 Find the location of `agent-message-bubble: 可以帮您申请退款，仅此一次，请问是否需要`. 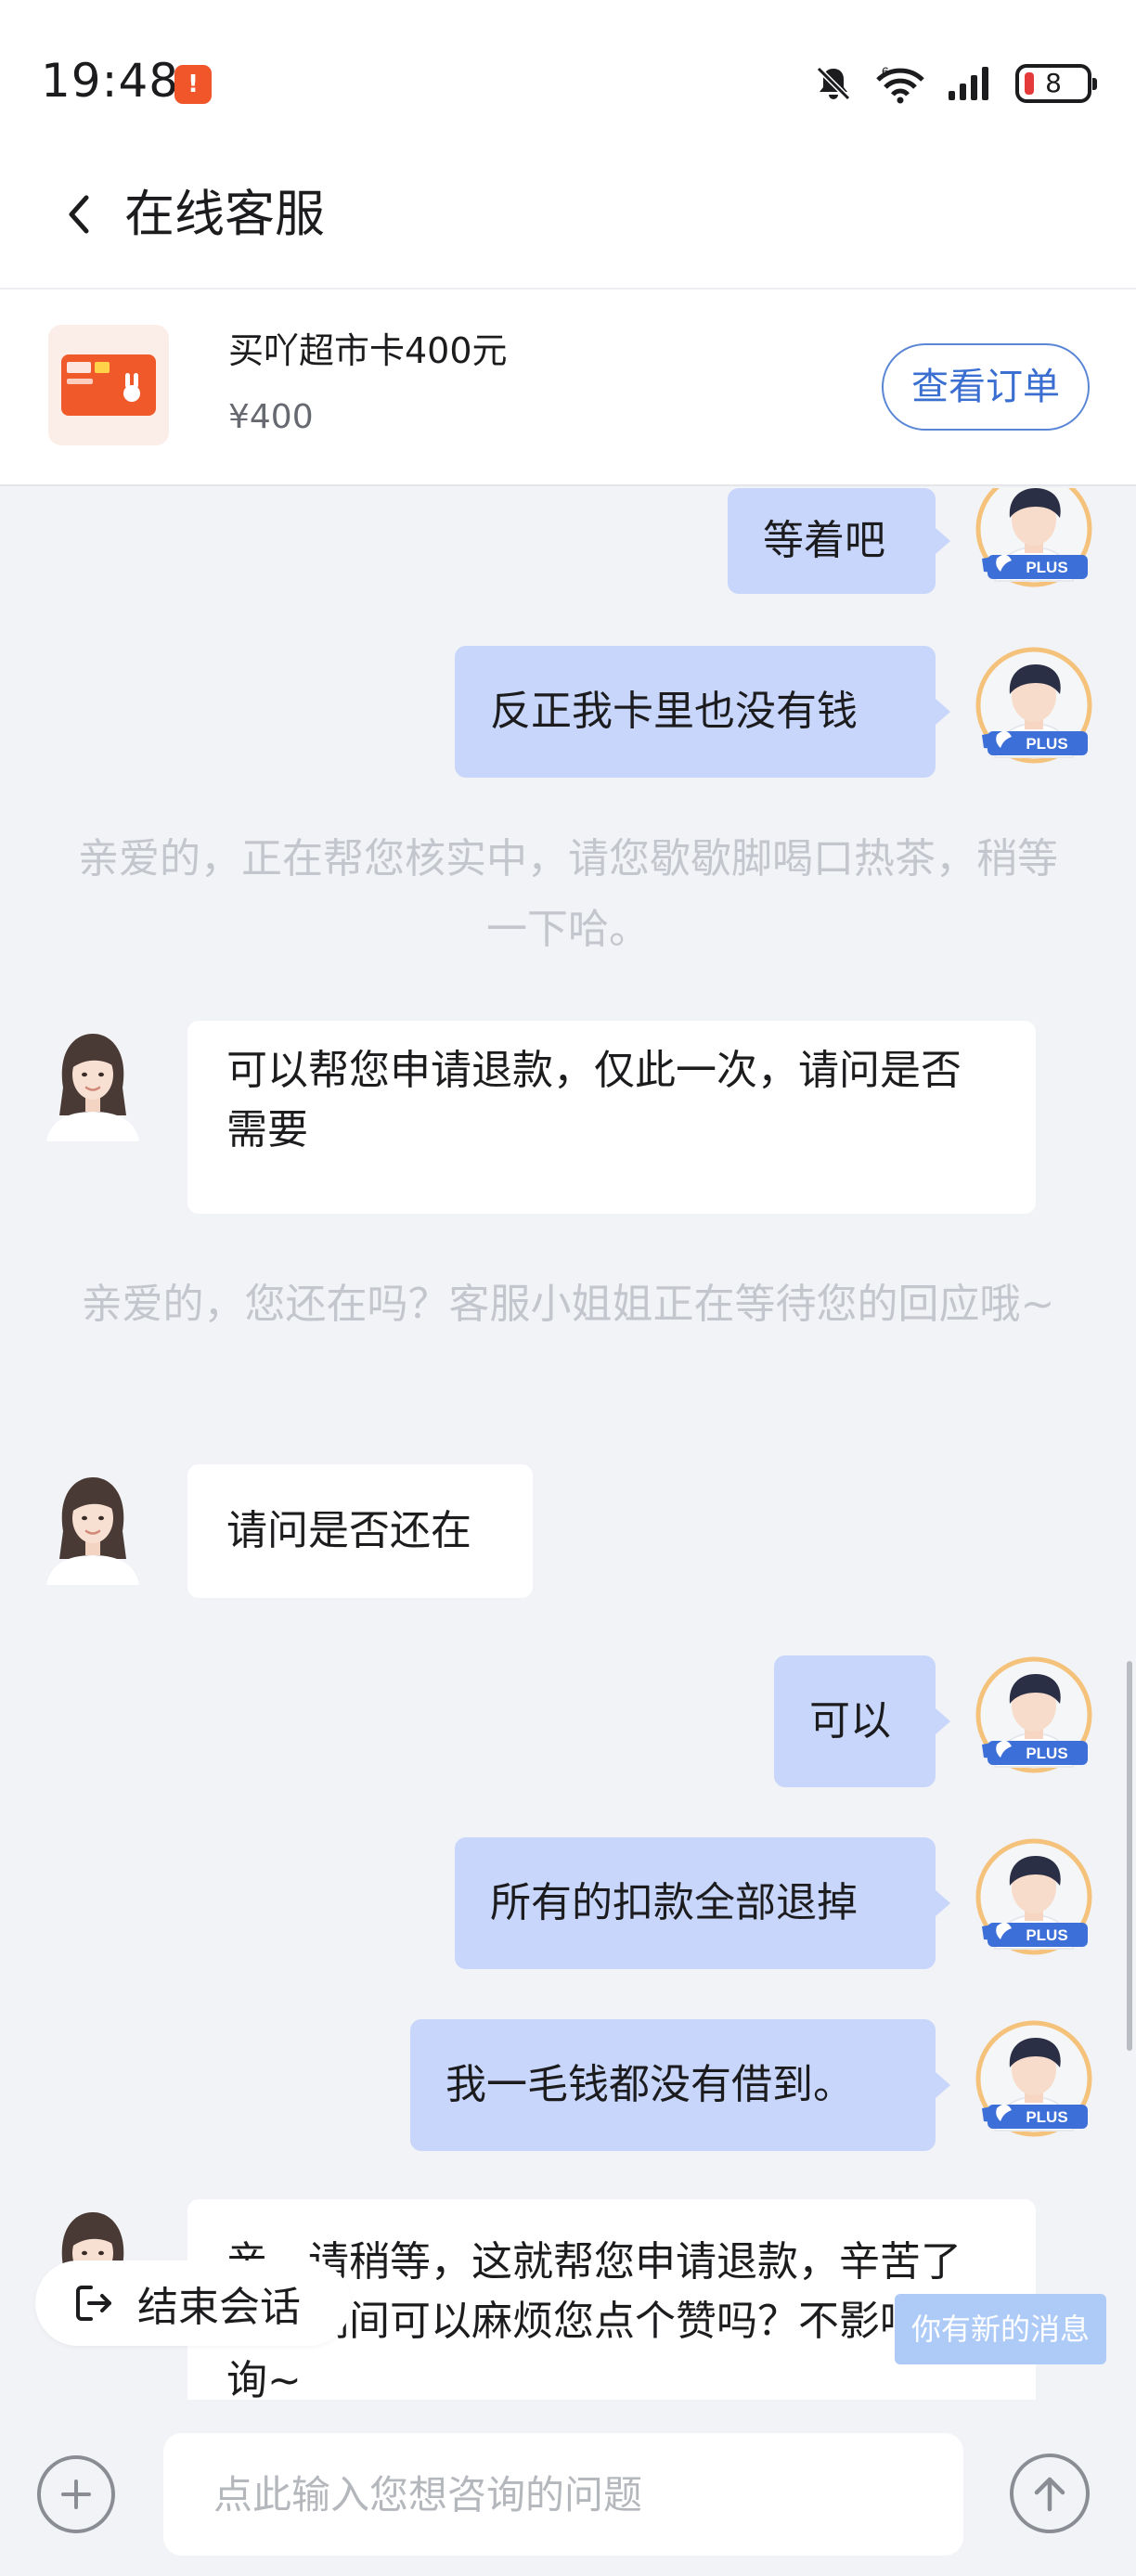

agent-message-bubble: 可以帮您申请退款，仅此一次，请问是否需要 is located at coordinates (611, 1117).